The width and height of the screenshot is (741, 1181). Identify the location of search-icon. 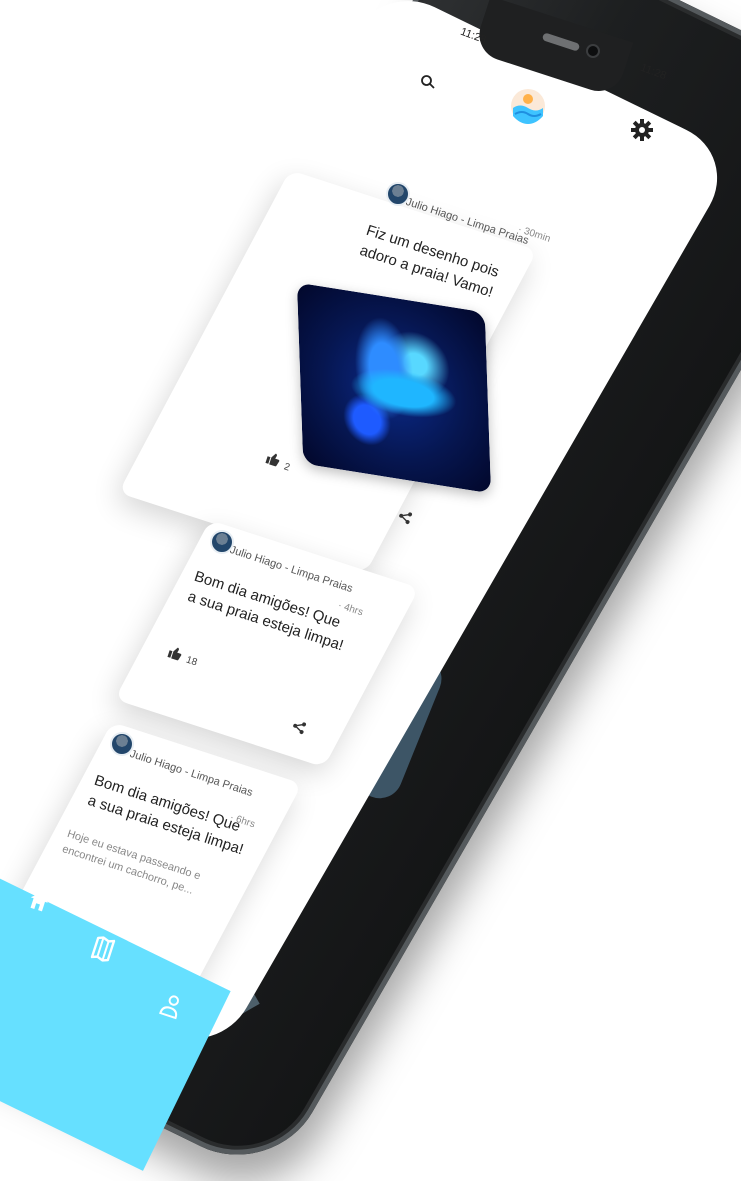
(428, 82).